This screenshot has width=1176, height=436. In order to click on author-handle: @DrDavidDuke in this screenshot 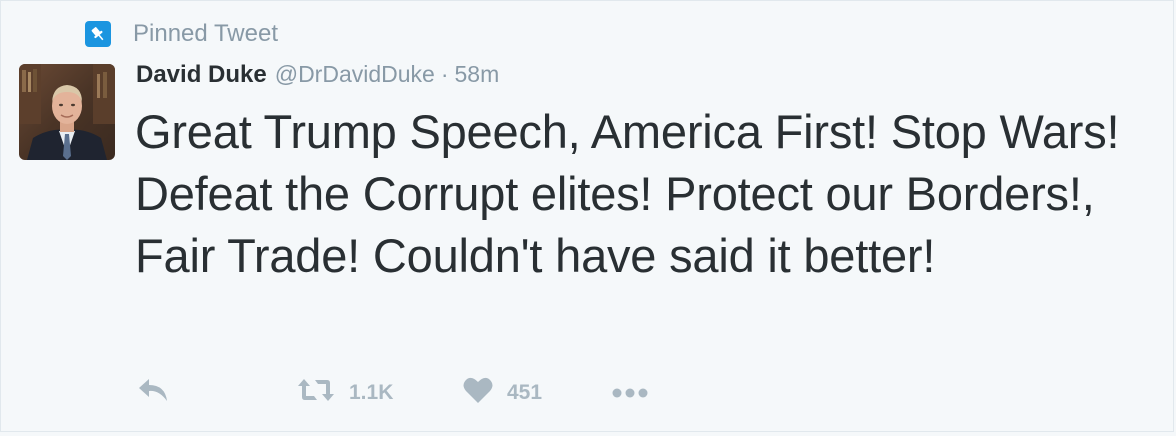, I will do `click(355, 74)`.